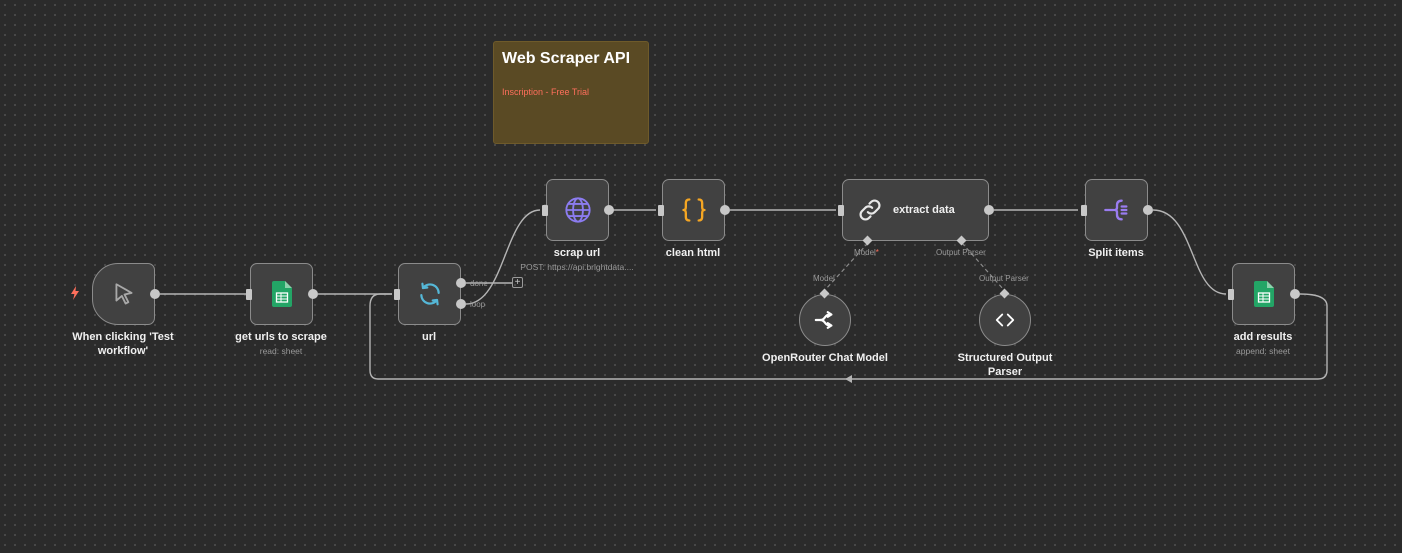  I want to click on node-loop-url, so click(429, 294).